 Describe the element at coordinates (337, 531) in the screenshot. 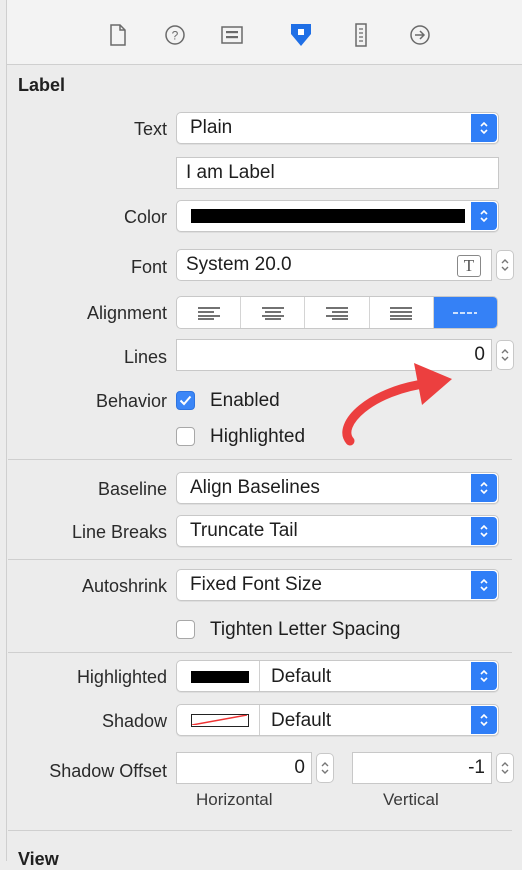

I see `line-breaks-popup: Truncate Tail` at that location.